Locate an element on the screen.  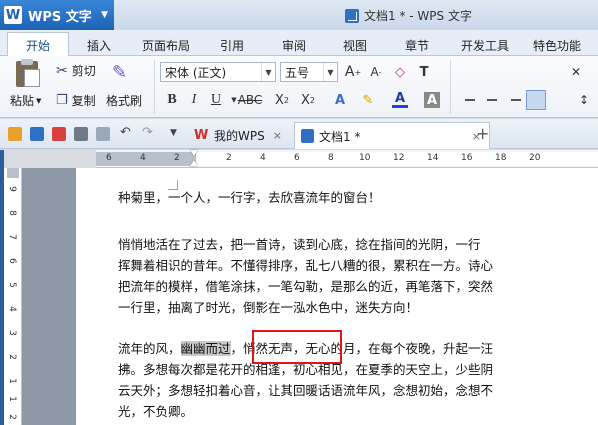
app-menu-button: W WPS 文字 ▼ is located at coordinates (57, 15).